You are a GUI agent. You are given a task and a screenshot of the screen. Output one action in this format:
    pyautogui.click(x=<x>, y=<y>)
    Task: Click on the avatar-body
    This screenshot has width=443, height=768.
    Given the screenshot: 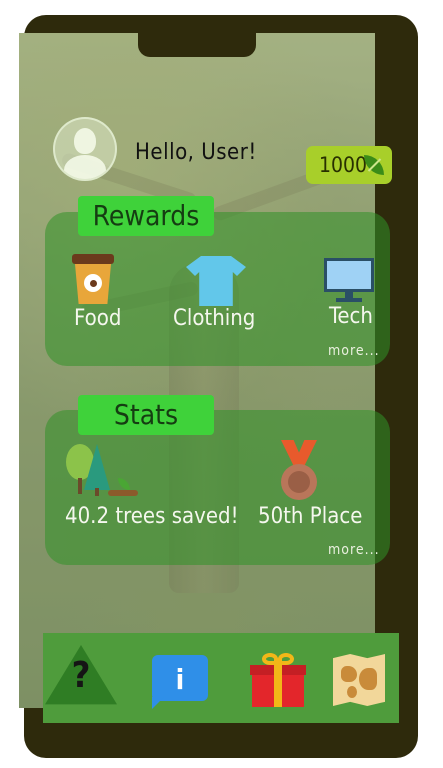 What is the action you would take?
    pyautogui.click(x=85, y=167)
    